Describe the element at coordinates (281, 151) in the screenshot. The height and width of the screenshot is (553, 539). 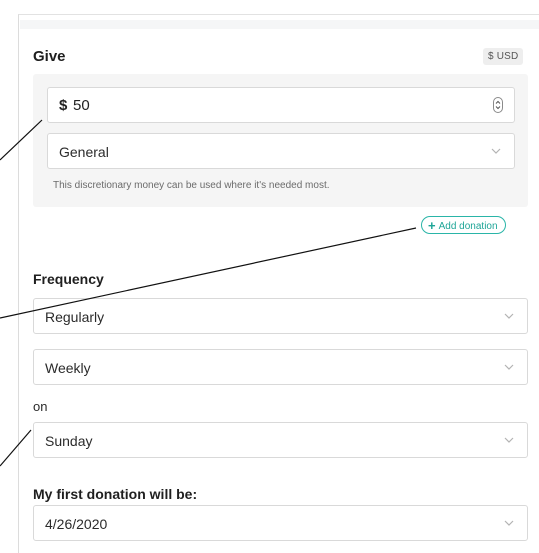
I see `fund-select: General` at that location.